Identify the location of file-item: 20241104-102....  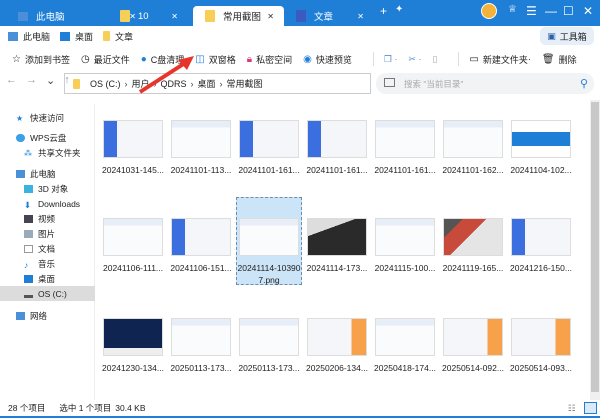
(541, 148).